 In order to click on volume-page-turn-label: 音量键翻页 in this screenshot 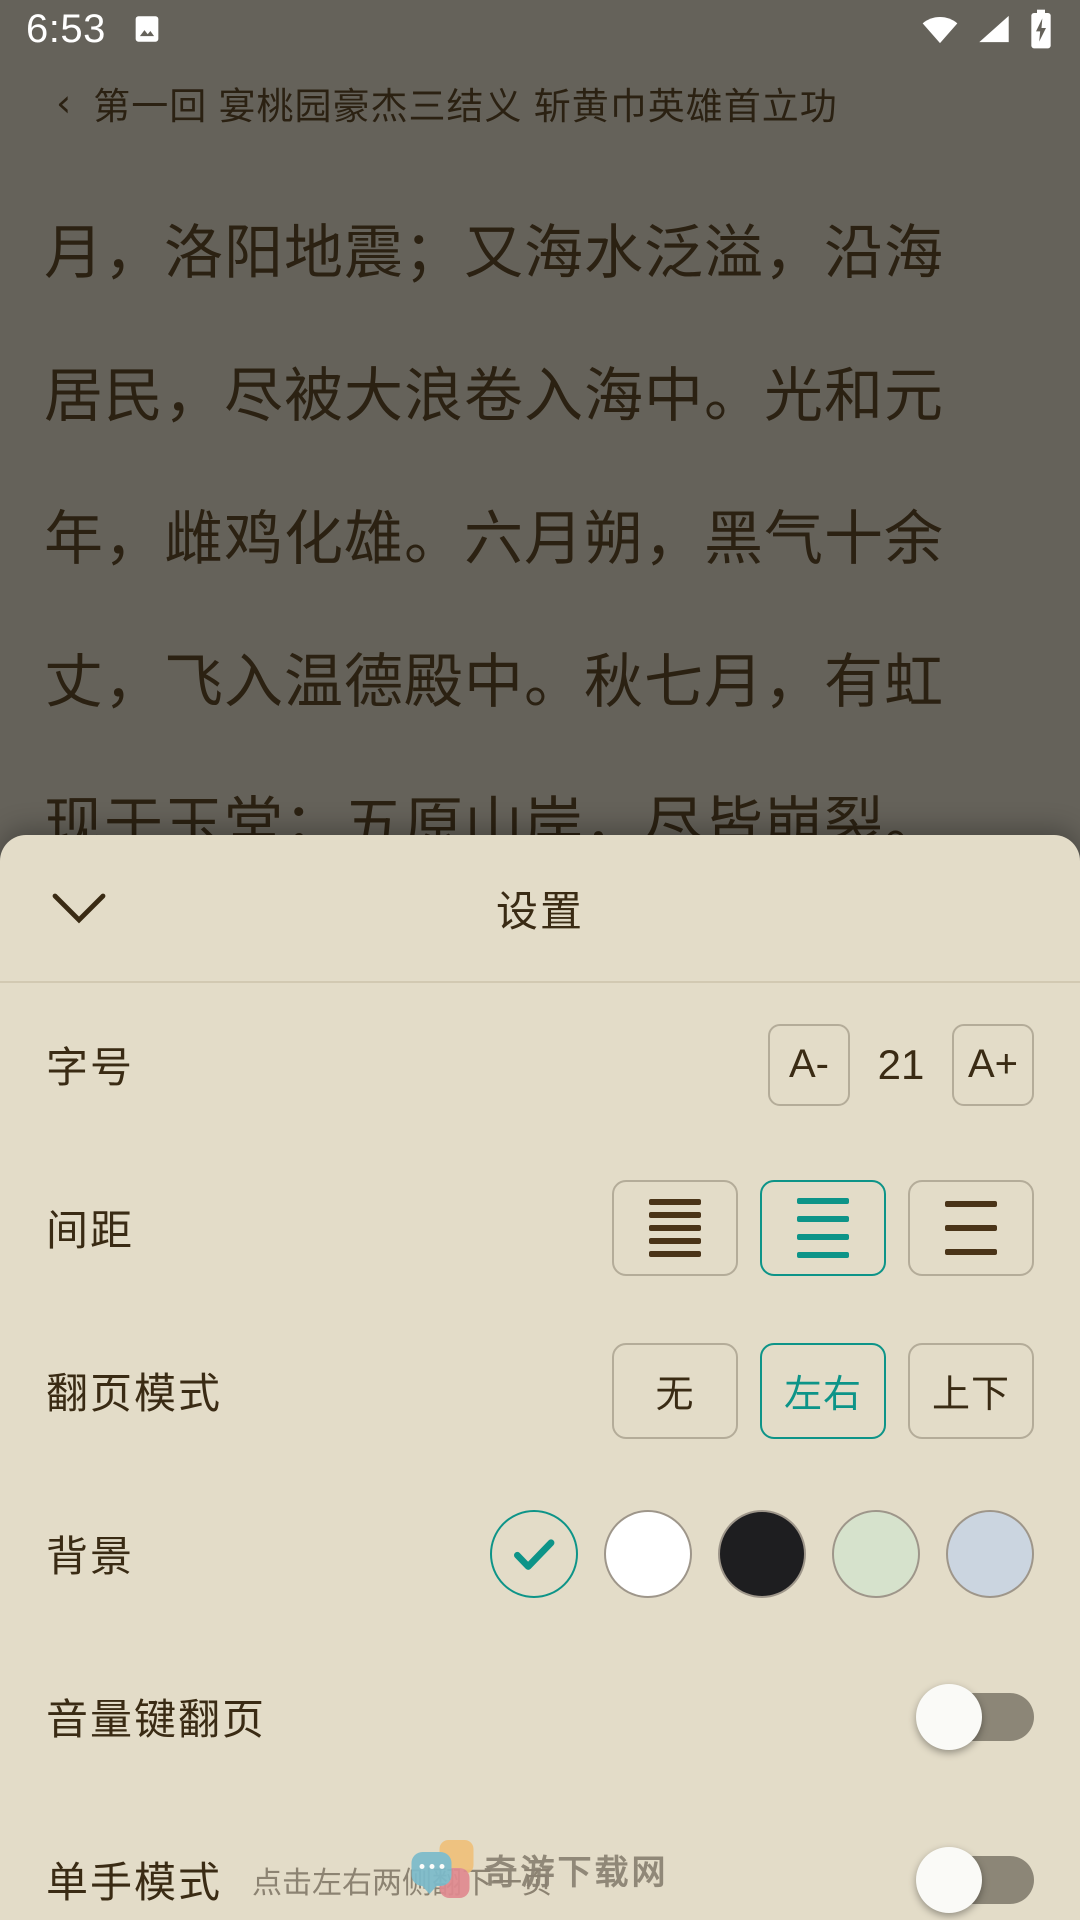, I will do `click(156, 1719)`.